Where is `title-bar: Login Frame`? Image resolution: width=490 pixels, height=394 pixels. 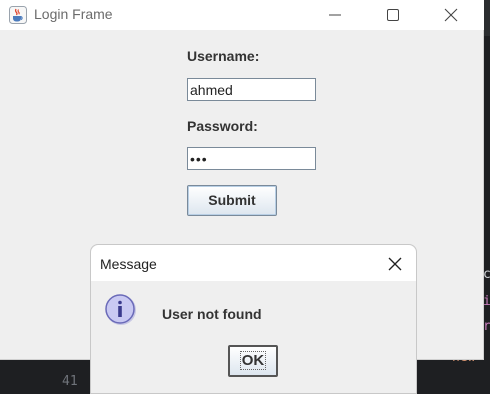 title-bar: Login Frame is located at coordinates (242, 15).